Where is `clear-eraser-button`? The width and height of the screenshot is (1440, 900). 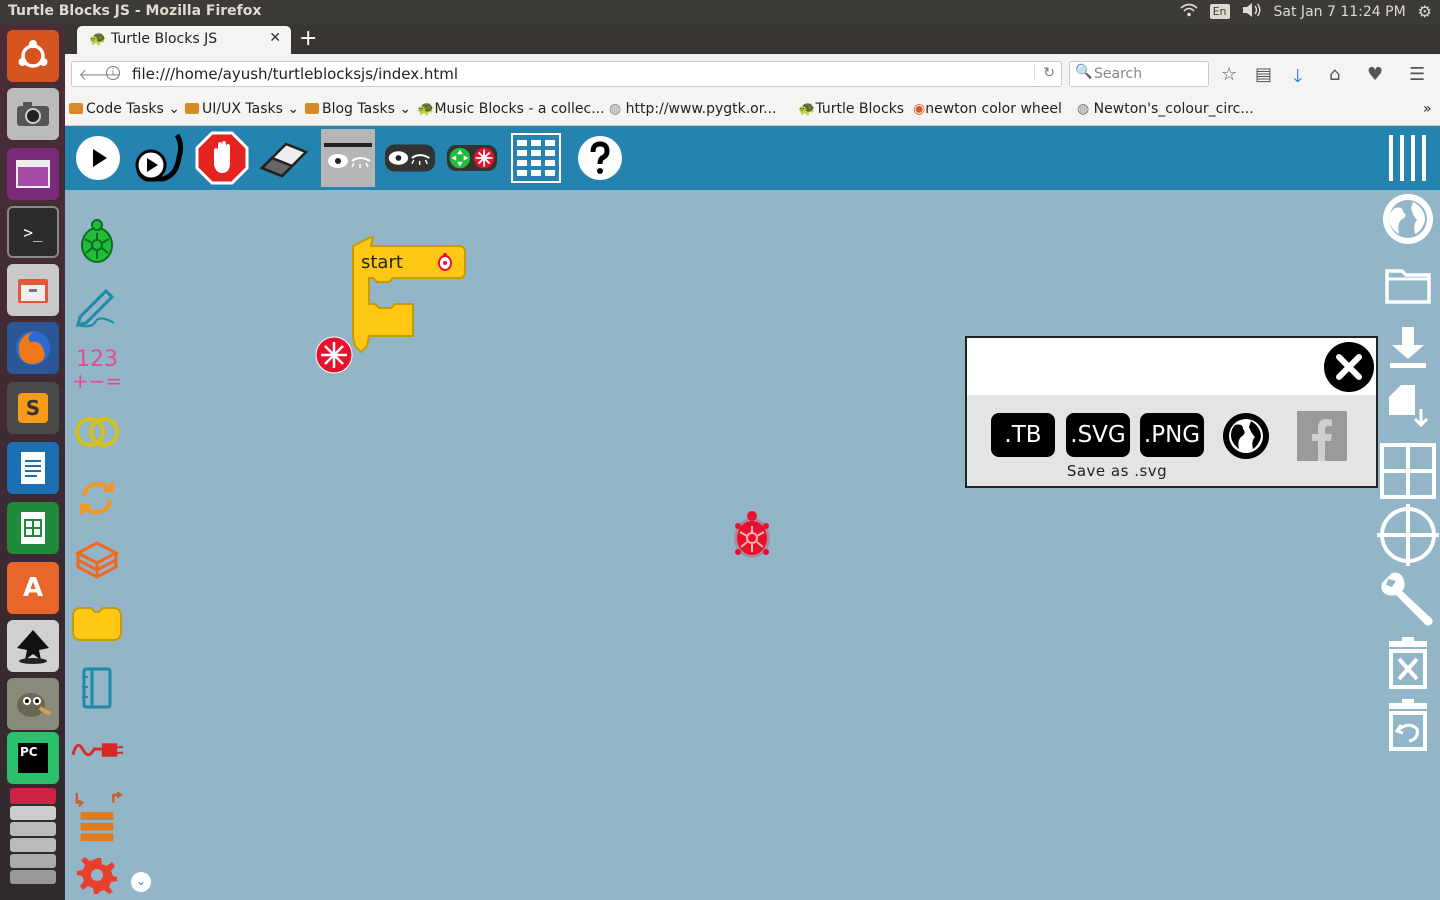 clear-eraser-button is located at coordinates (284, 158).